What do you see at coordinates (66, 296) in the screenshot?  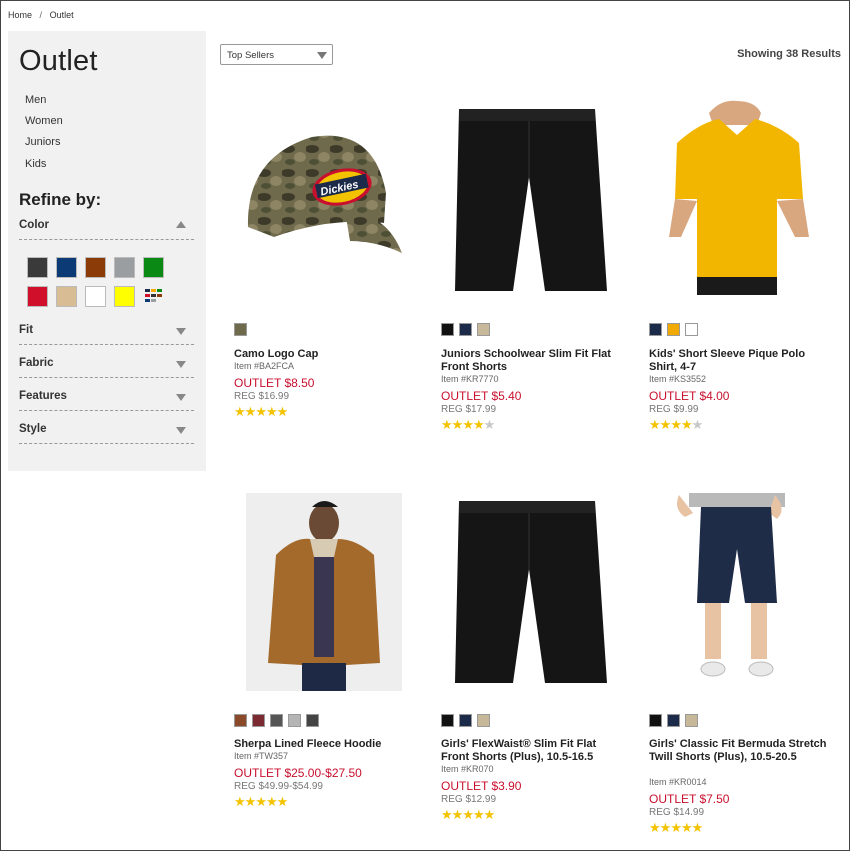 I see `color-swatch-khaki` at bounding box center [66, 296].